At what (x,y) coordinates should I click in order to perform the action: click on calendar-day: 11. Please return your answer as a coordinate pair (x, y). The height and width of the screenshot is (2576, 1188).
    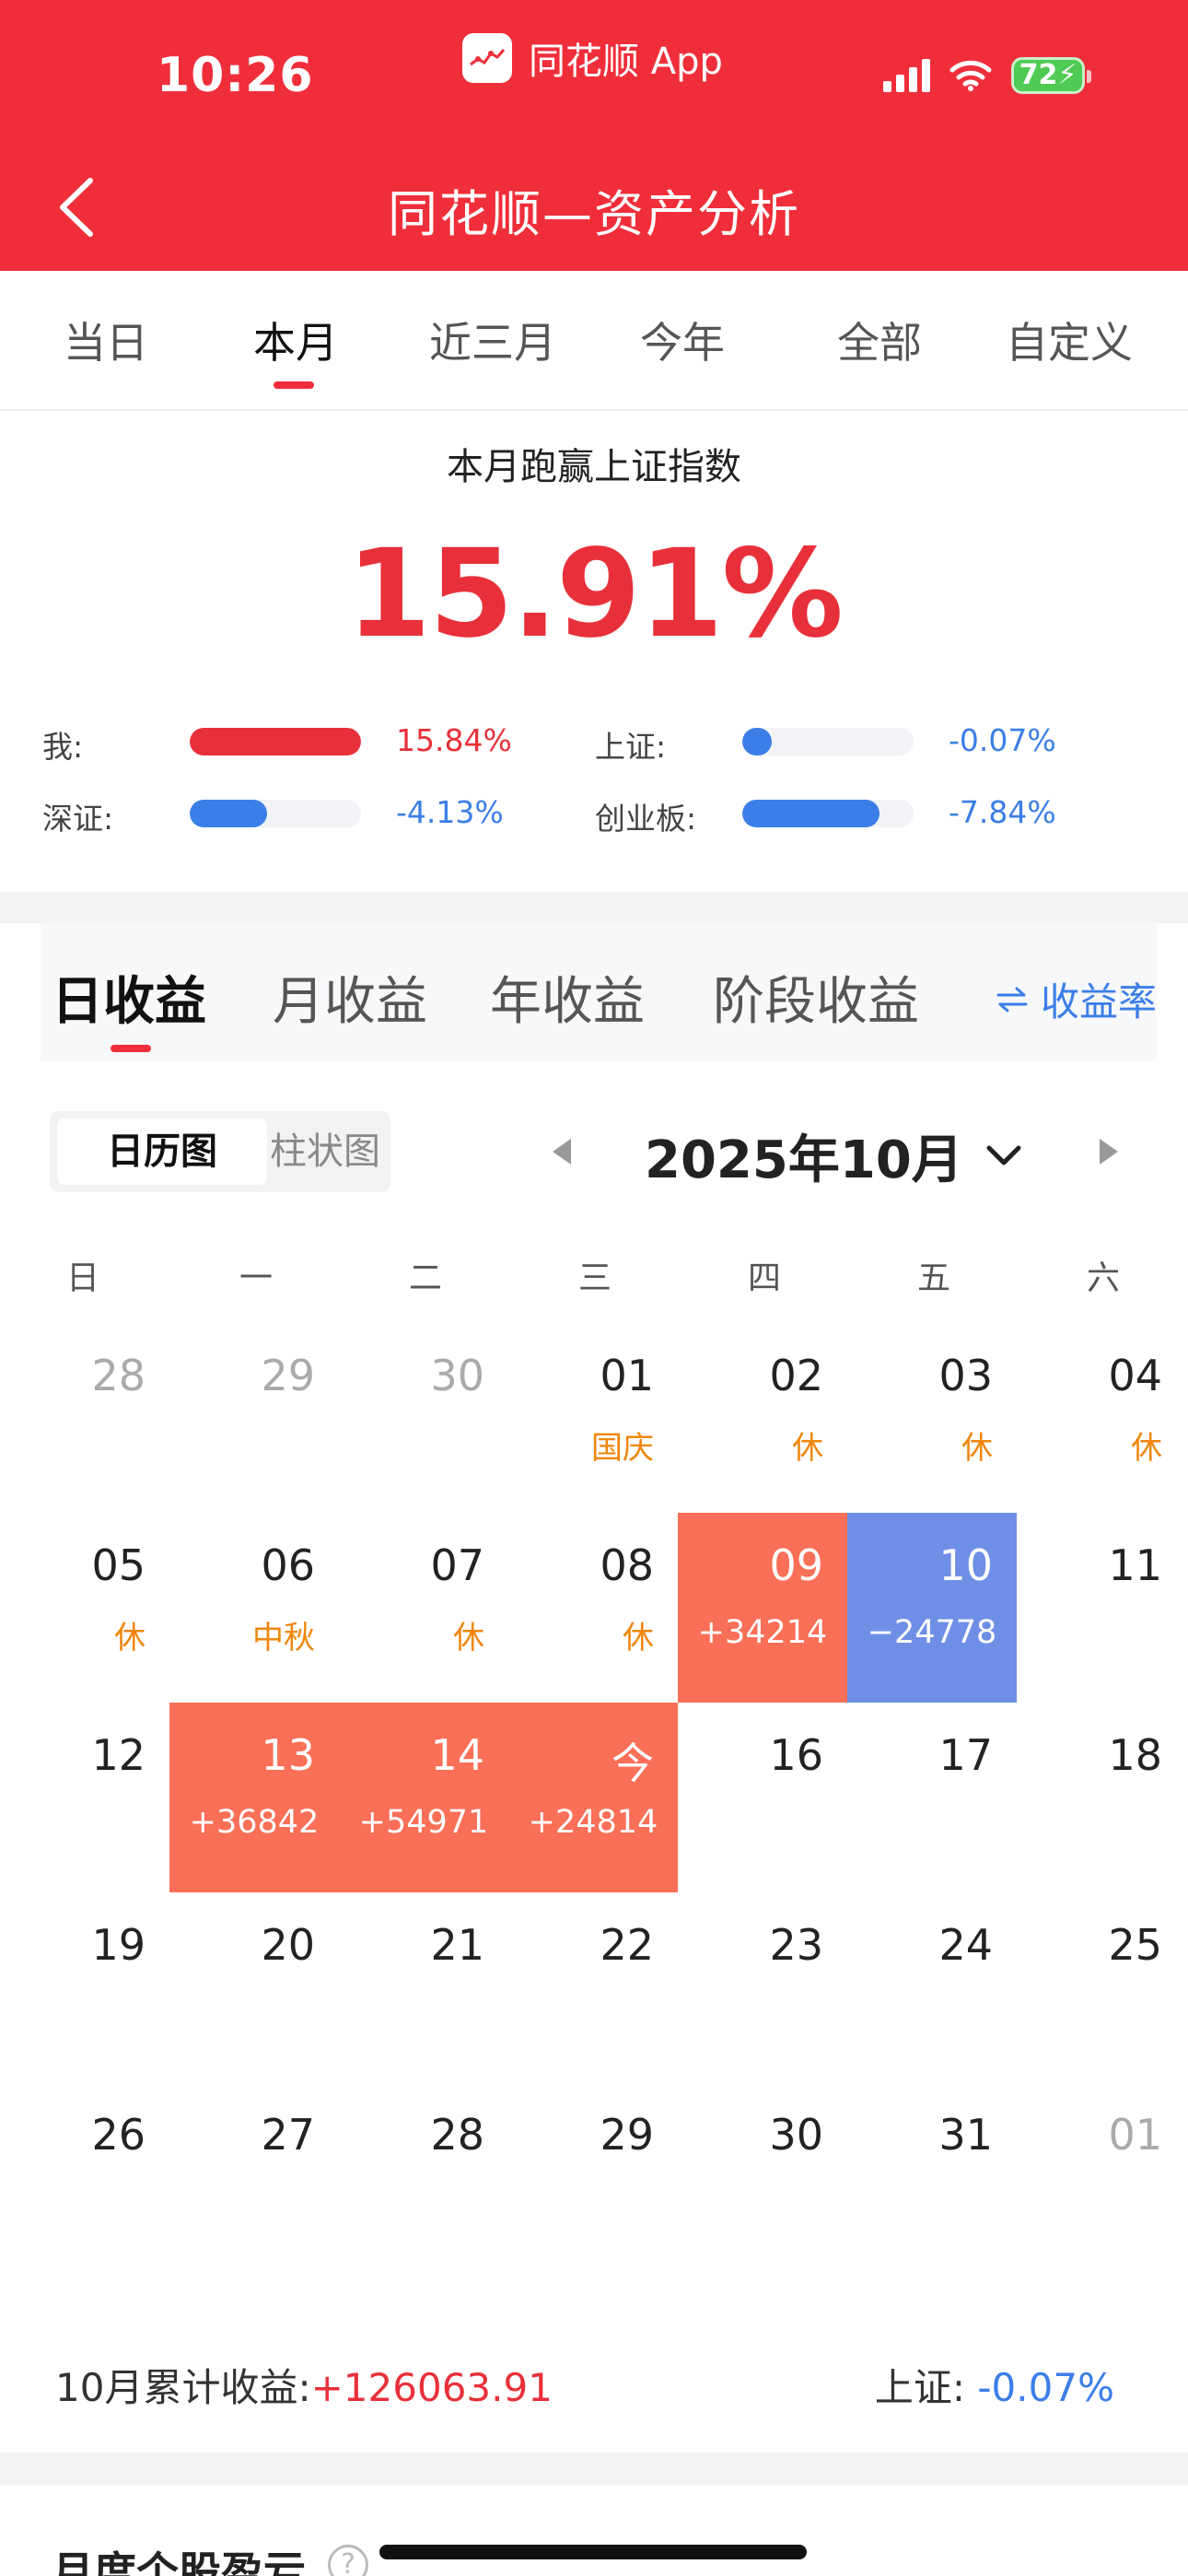
    Looking at the image, I should click on (1101, 1608).